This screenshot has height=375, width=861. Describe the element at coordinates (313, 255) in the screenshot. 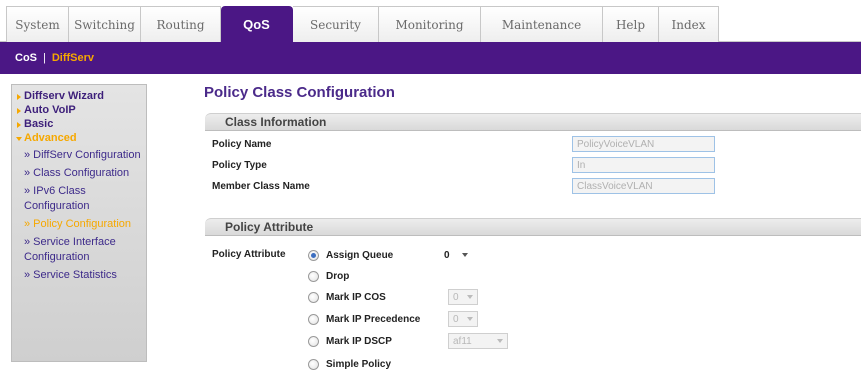

I see `assign-queue-radio` at that location.